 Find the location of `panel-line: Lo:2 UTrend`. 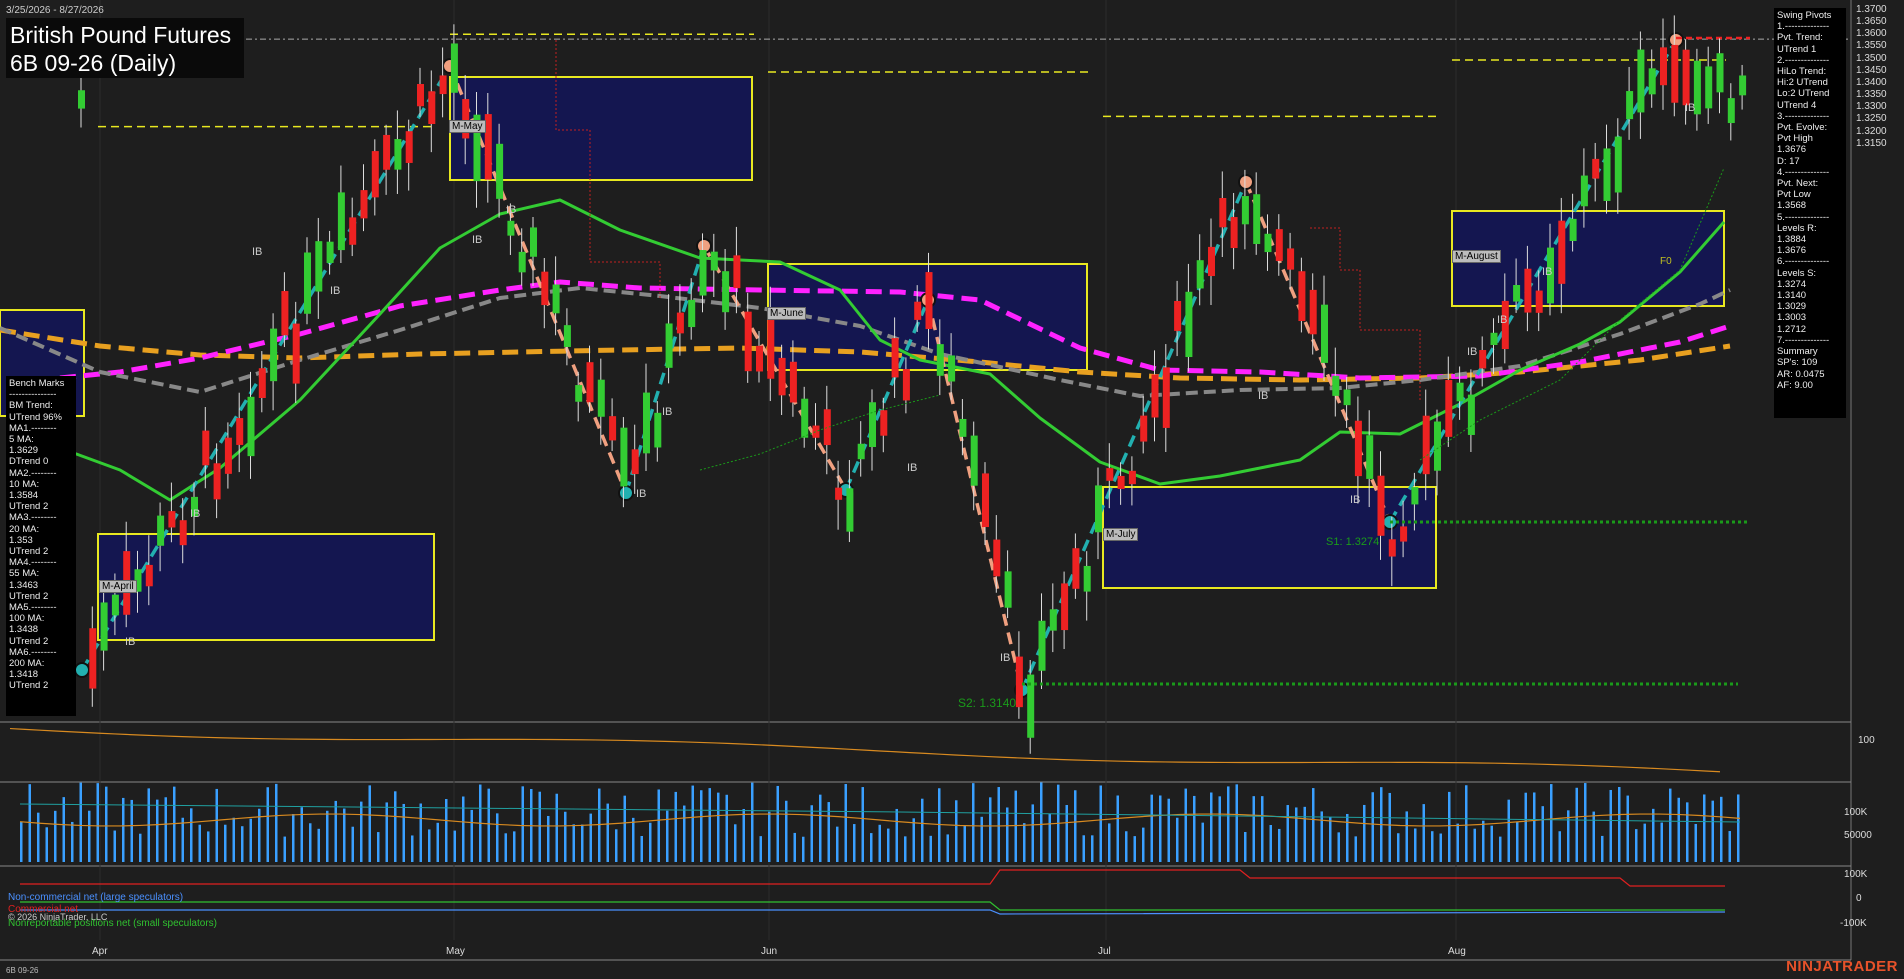

panel-line: Lo:2 UTrend is located at coordinates (1803, 94).